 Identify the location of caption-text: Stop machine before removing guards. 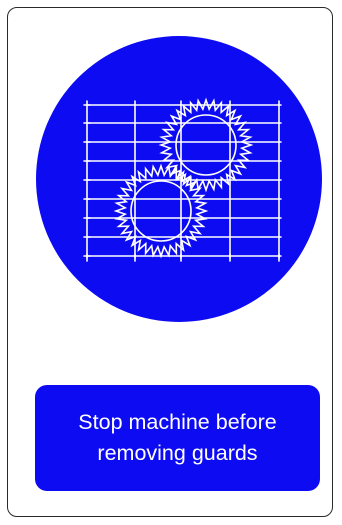
(177, 437).